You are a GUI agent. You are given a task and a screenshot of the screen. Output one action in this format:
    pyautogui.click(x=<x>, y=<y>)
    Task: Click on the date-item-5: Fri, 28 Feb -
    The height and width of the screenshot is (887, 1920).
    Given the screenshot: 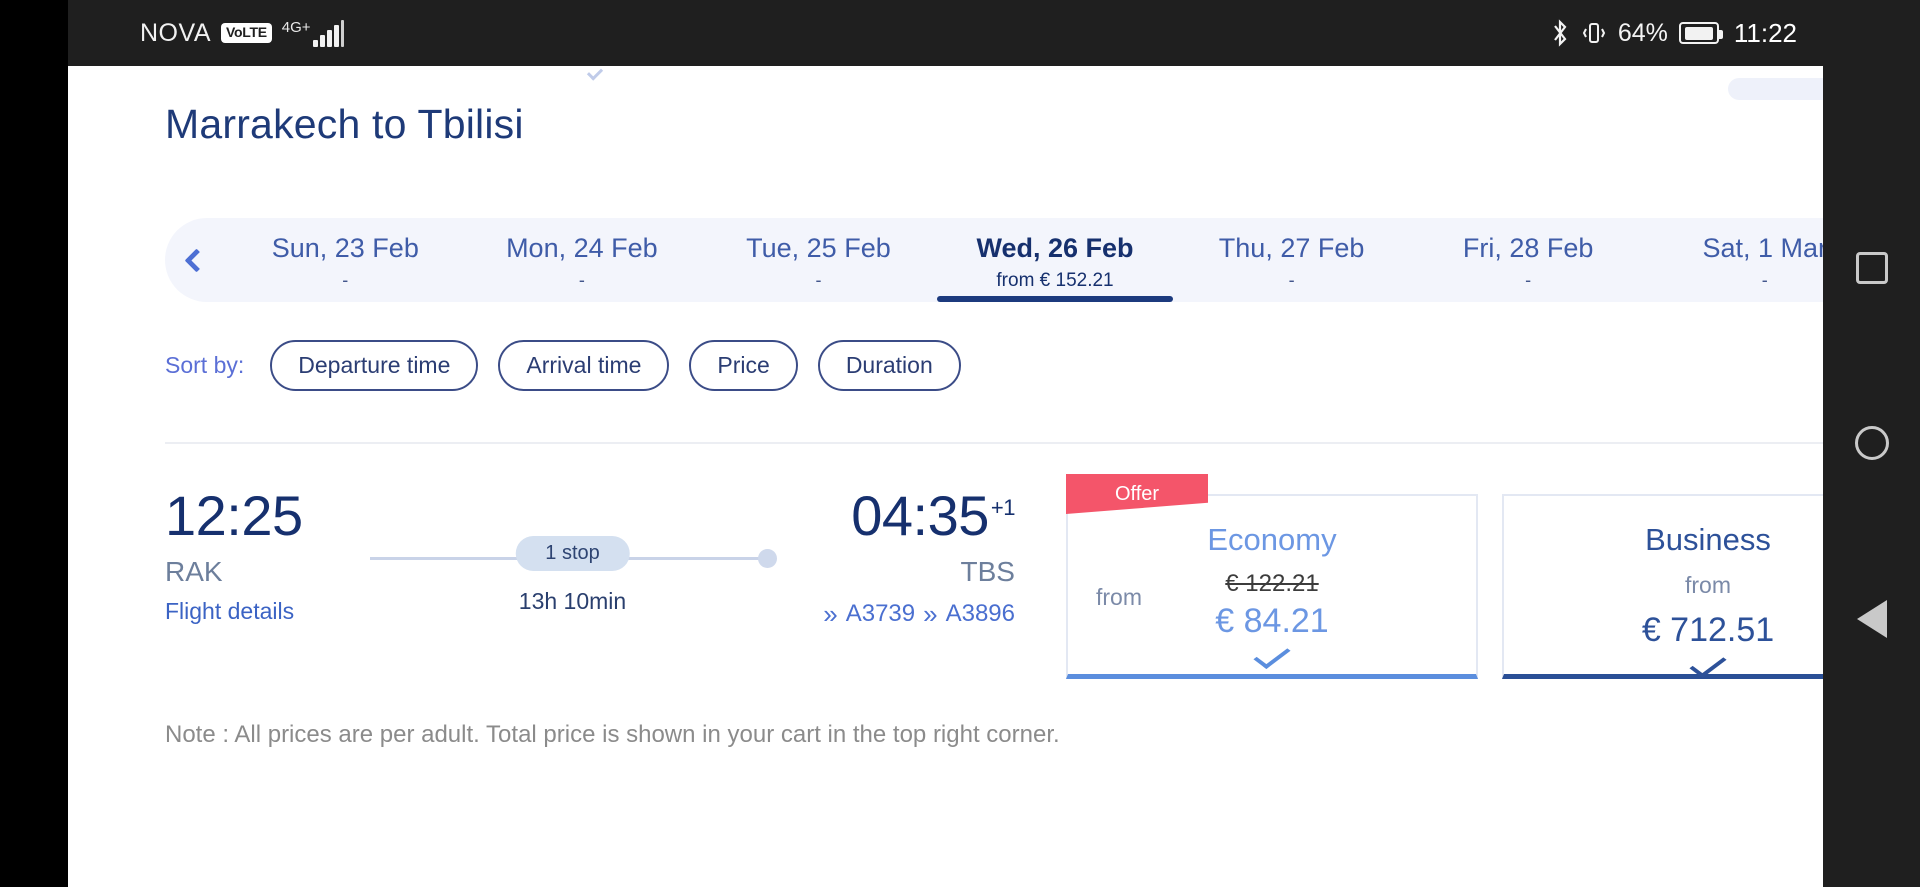 What is the action you would take?
    pyautogui.click(x=1528, y=260)
    